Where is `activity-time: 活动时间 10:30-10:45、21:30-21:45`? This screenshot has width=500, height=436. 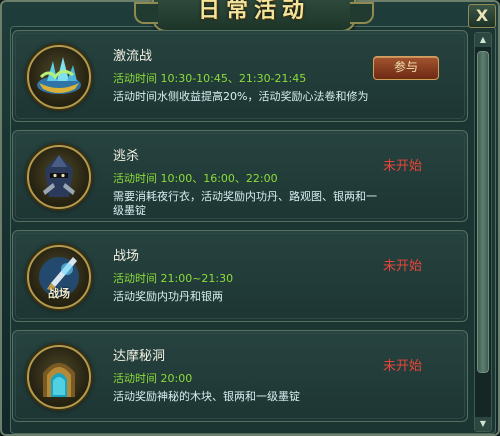 activity-time: 活动时间 10:30-10:45、21:30-21:45 is located at coordinates (210, 78).